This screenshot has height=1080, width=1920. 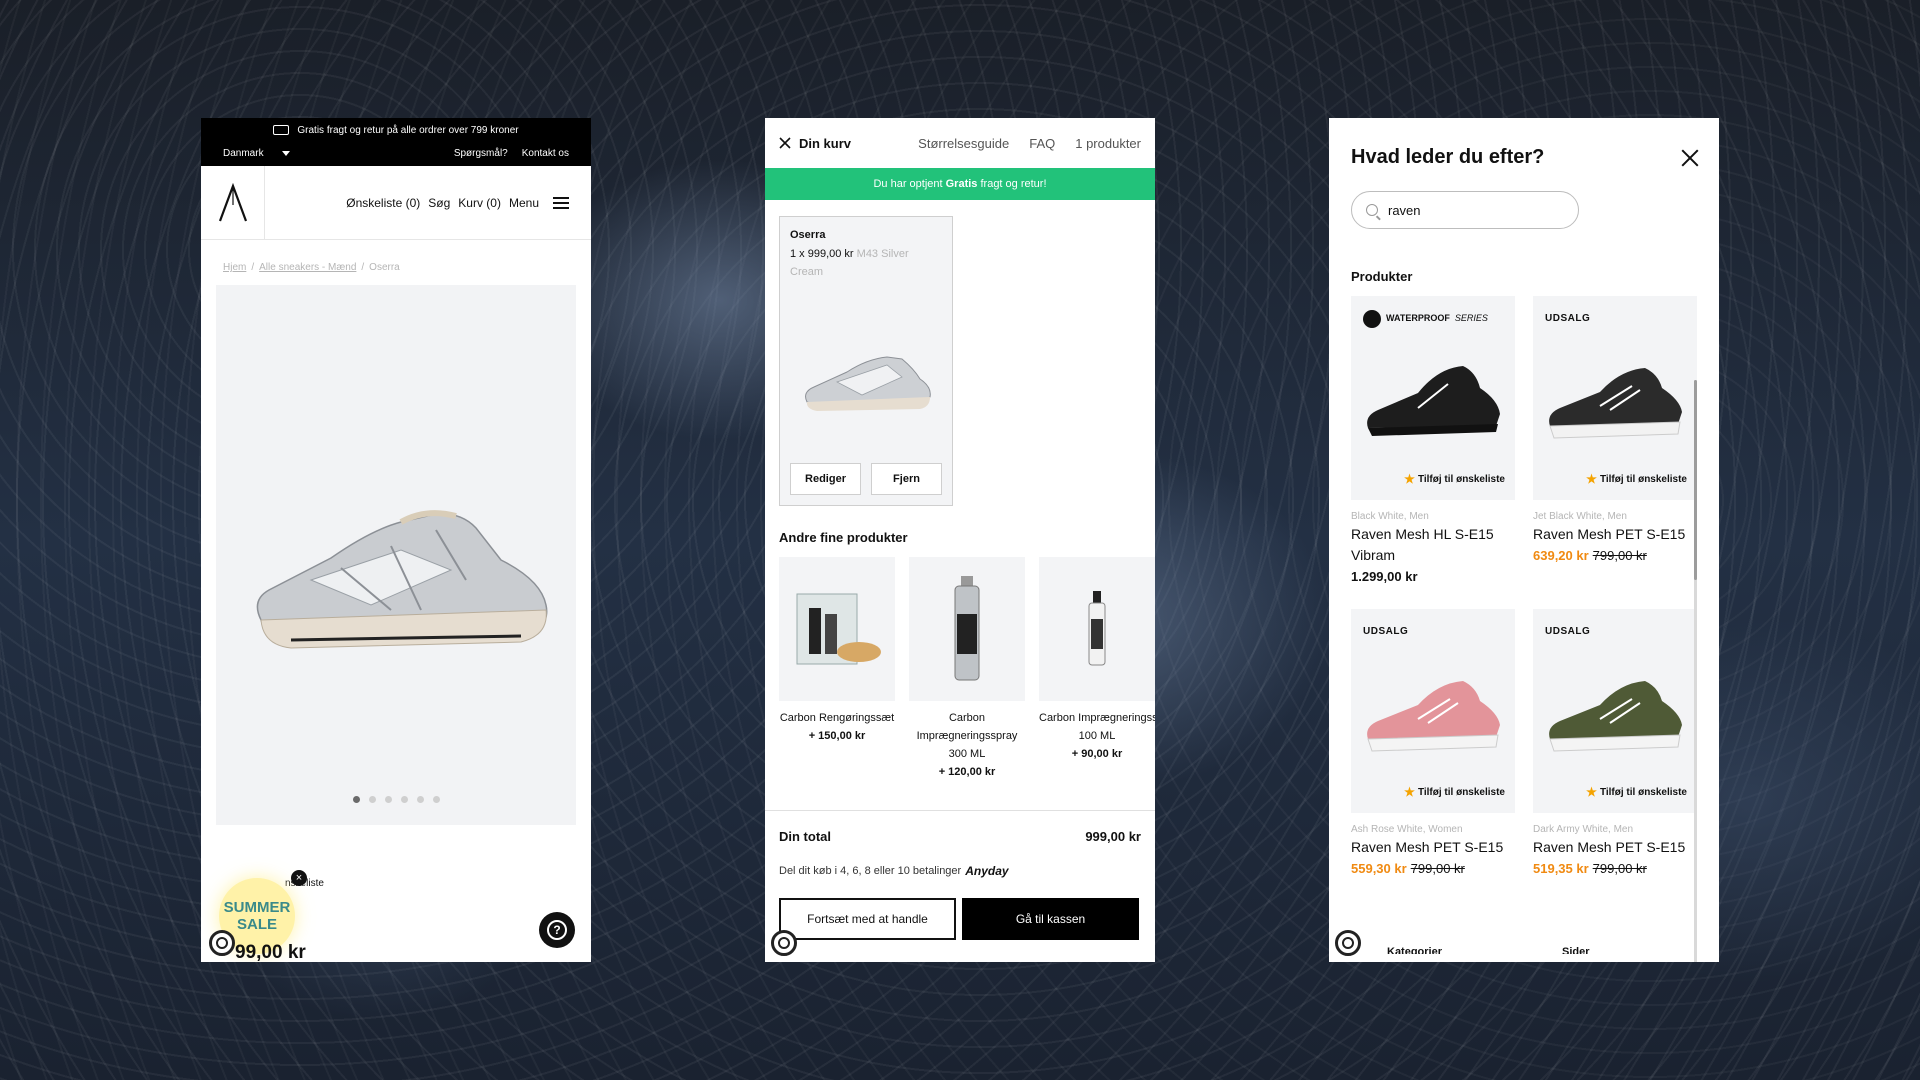 What do you see at coordinates (837, 718) in the screenshot?
I see `recommendation-name: Carbon Rengøringssæt` at bounding box center [837, 718].